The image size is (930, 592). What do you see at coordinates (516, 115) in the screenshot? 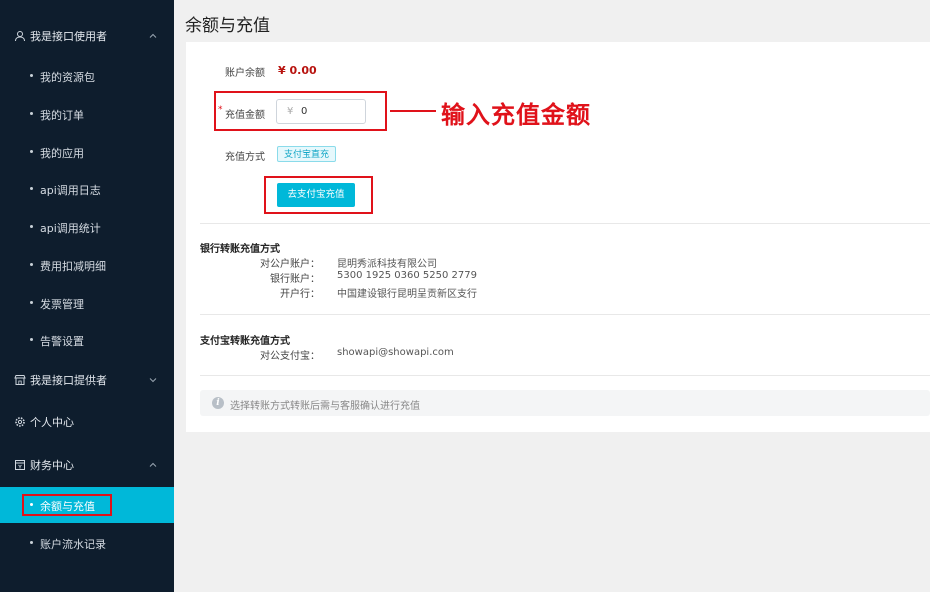
I see `annotation-text: 输入充值金额` at bounding box center [516, 115].